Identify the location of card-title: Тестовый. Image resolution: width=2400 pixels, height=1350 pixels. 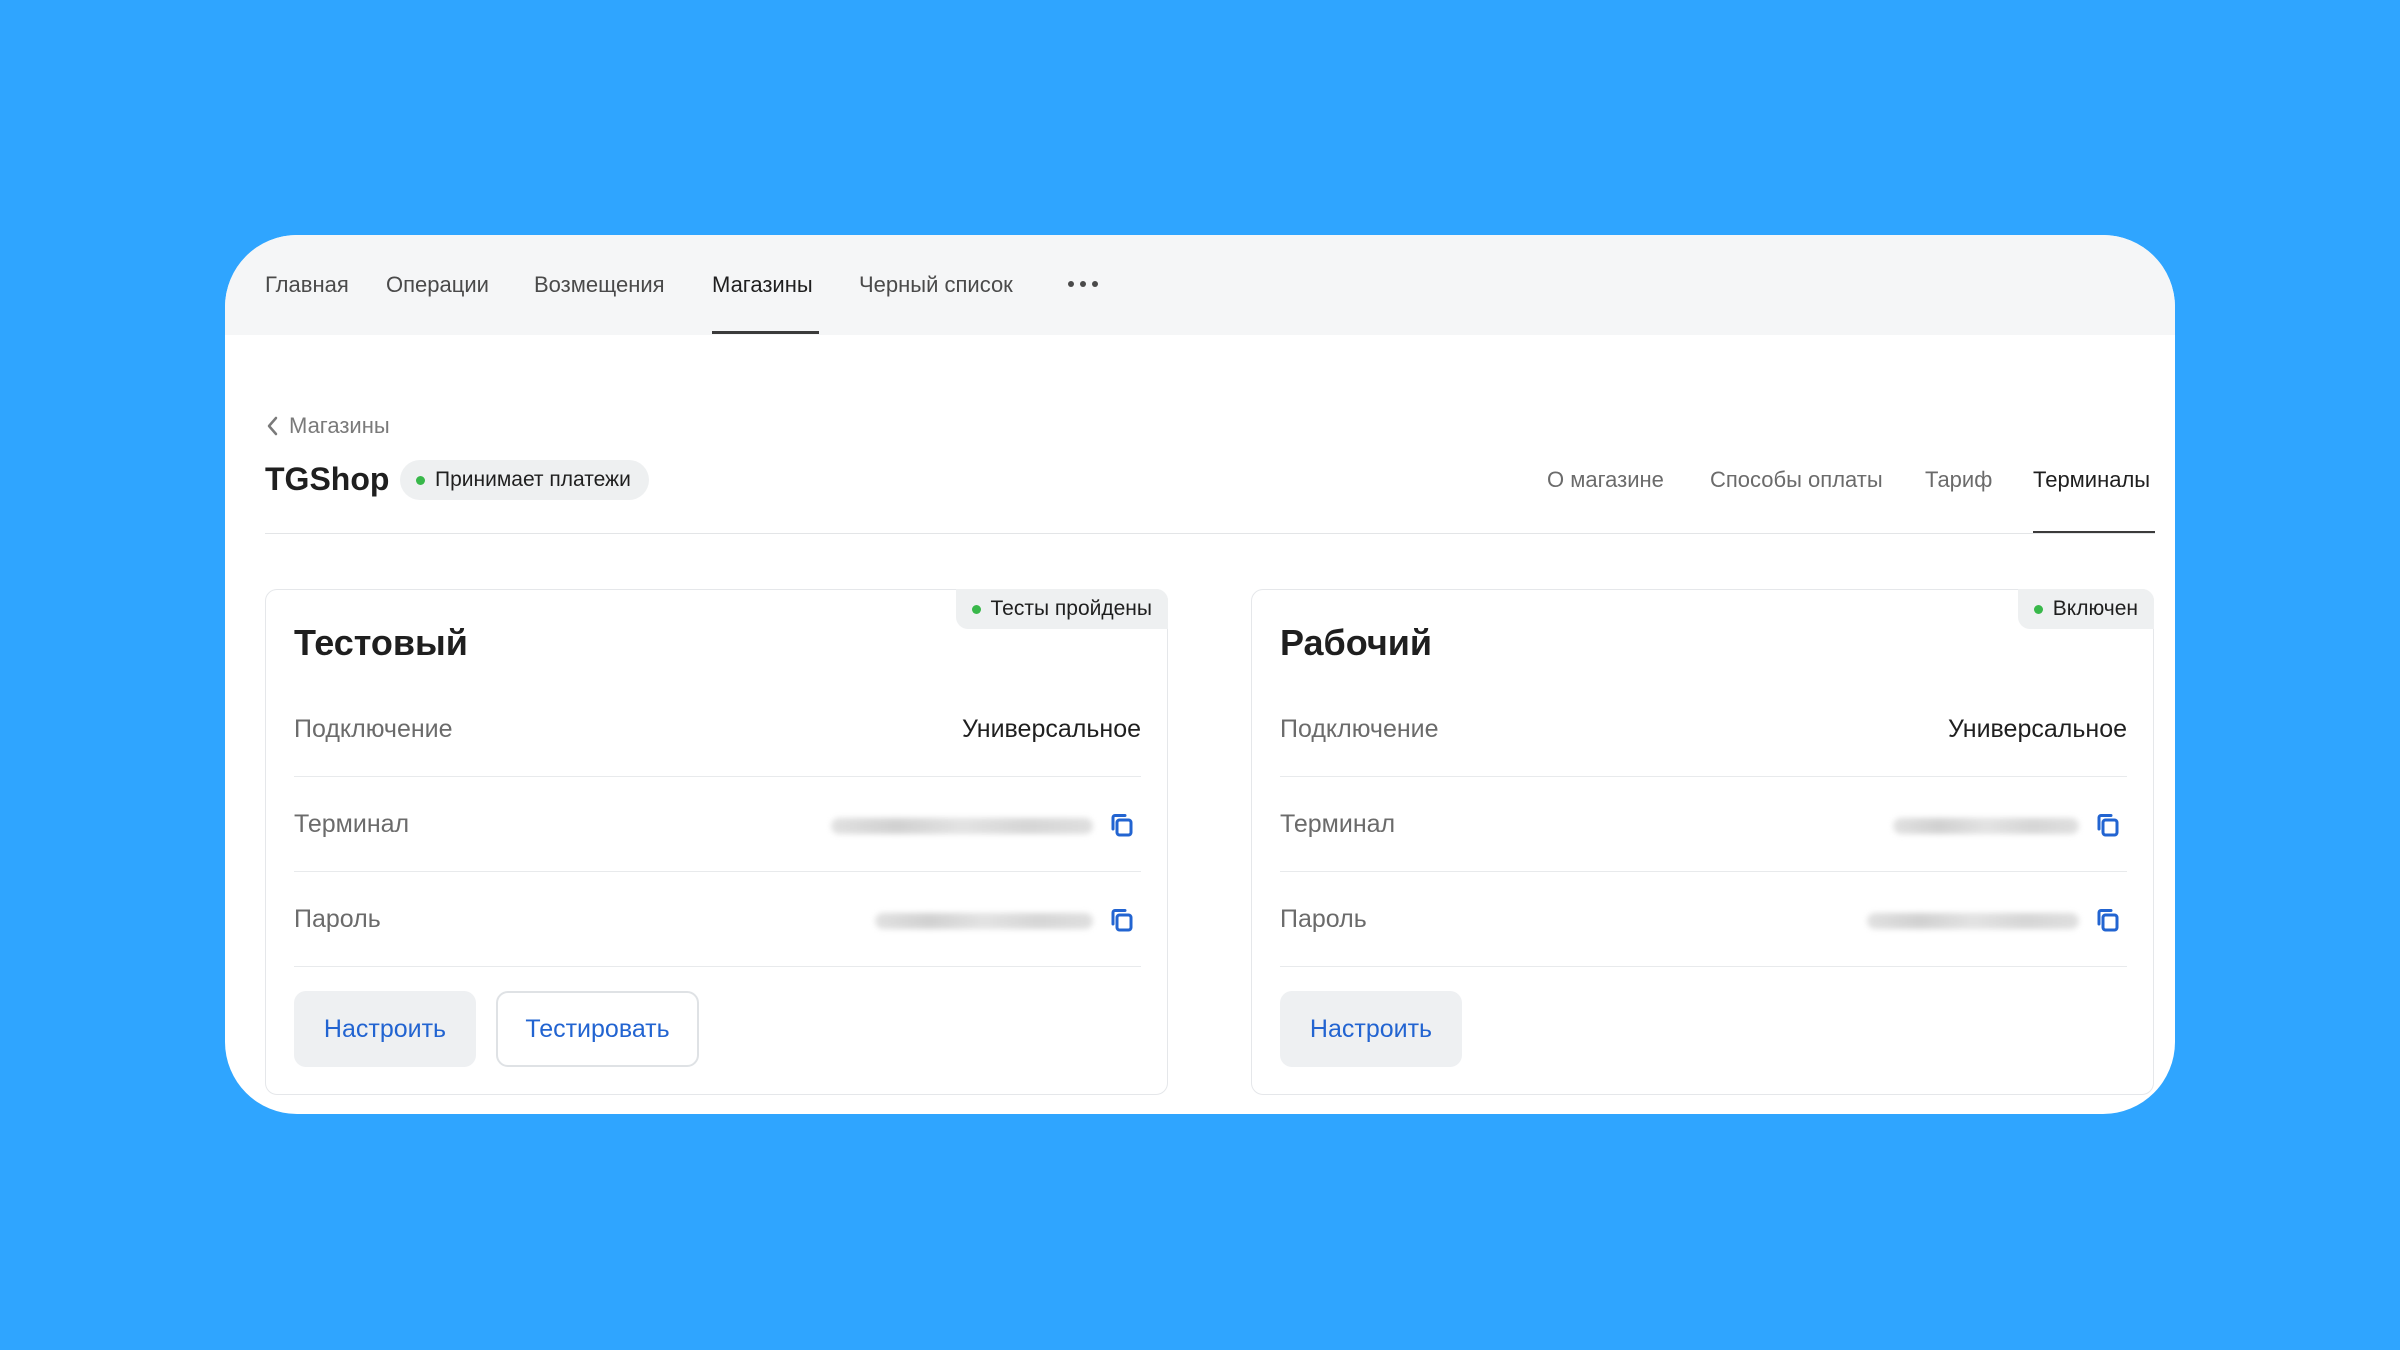
(381, 642).